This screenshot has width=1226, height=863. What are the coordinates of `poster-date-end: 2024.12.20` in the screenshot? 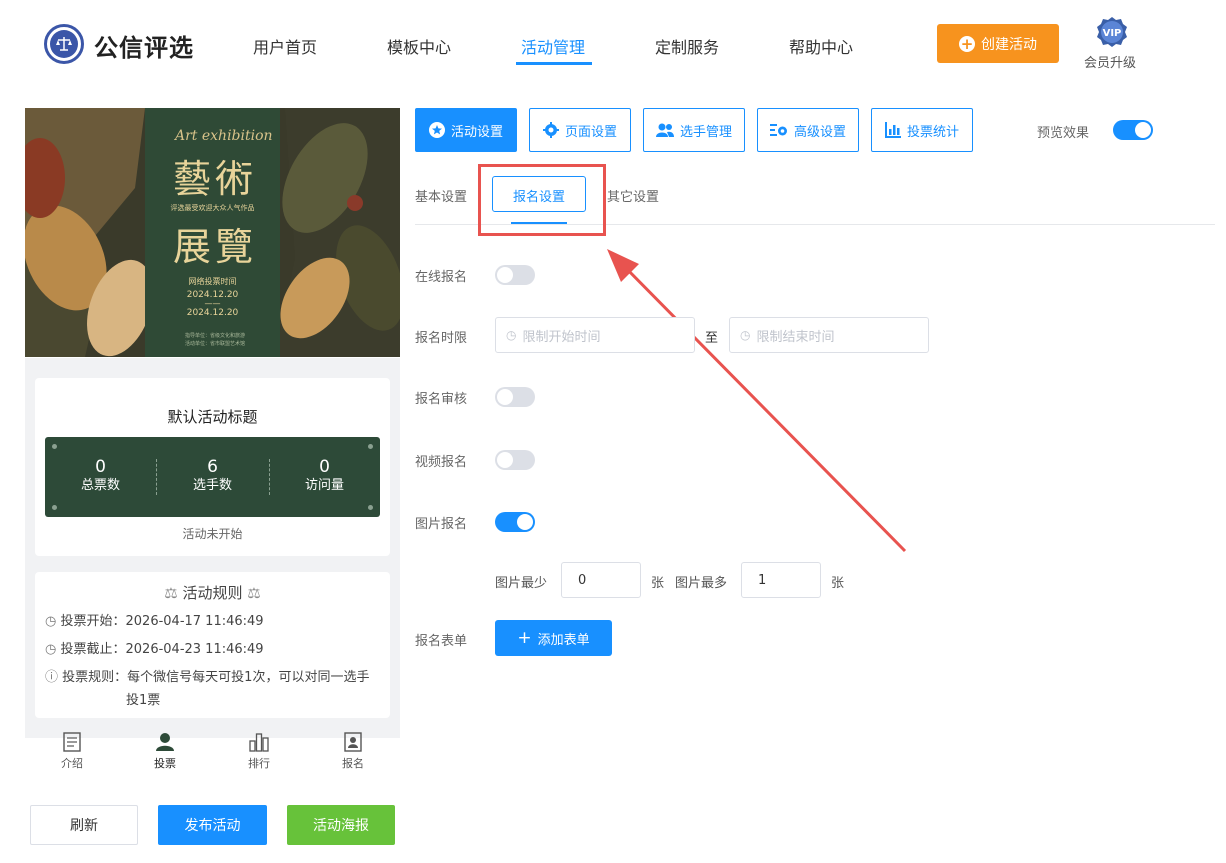 It's located at (212, 313).